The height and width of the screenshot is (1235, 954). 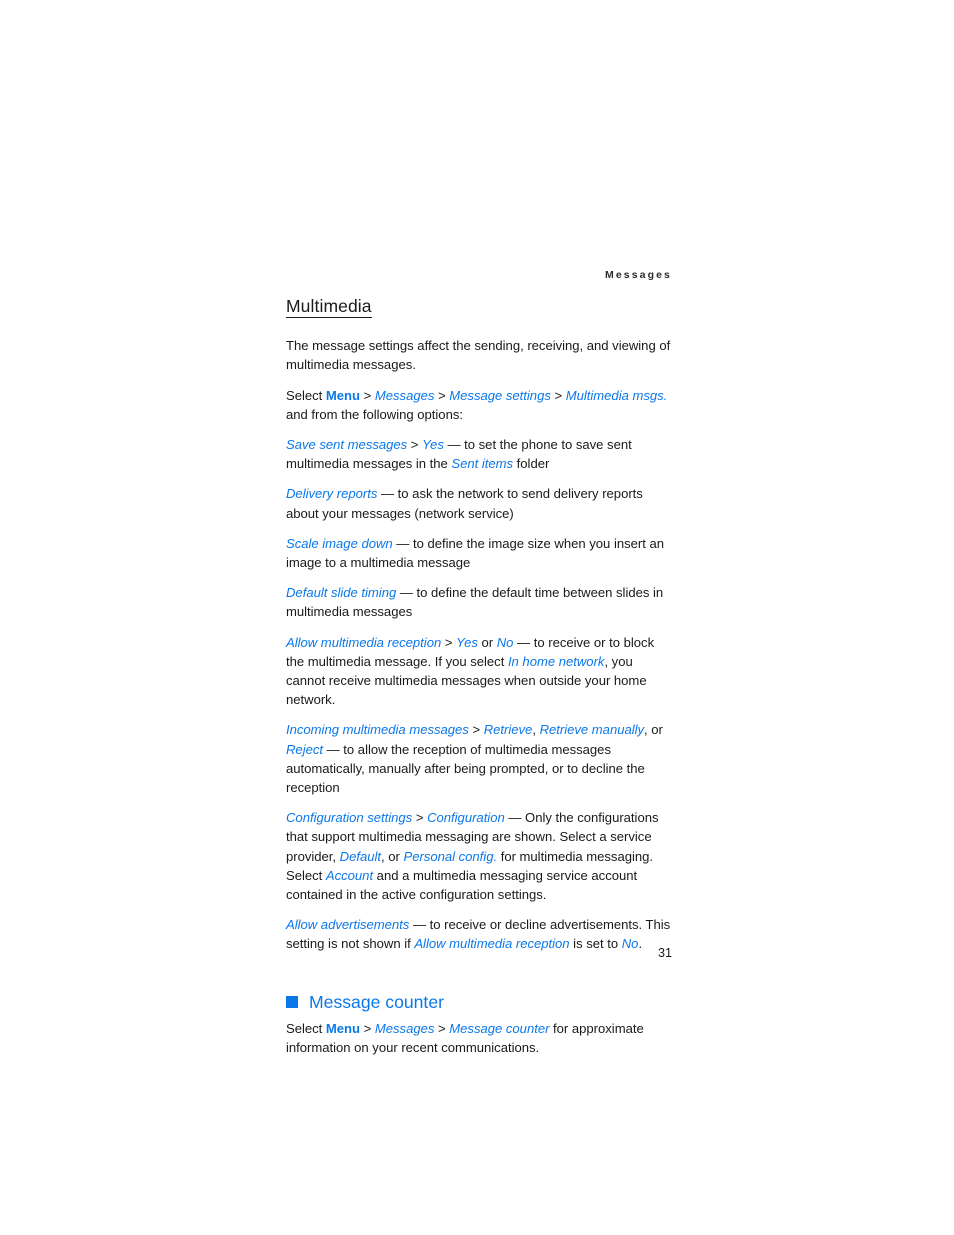 I want to click on option-description-b: , or, so click(x=392, y=856).